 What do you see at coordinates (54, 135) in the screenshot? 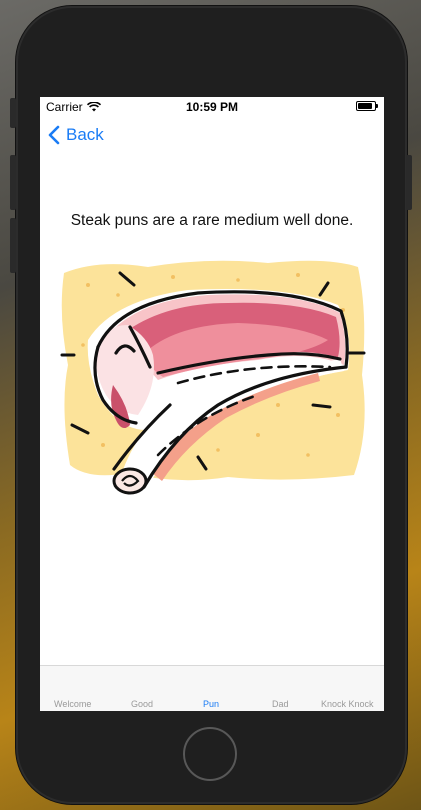
I see `chevron-left-icon` at bounding box center [54, 135].